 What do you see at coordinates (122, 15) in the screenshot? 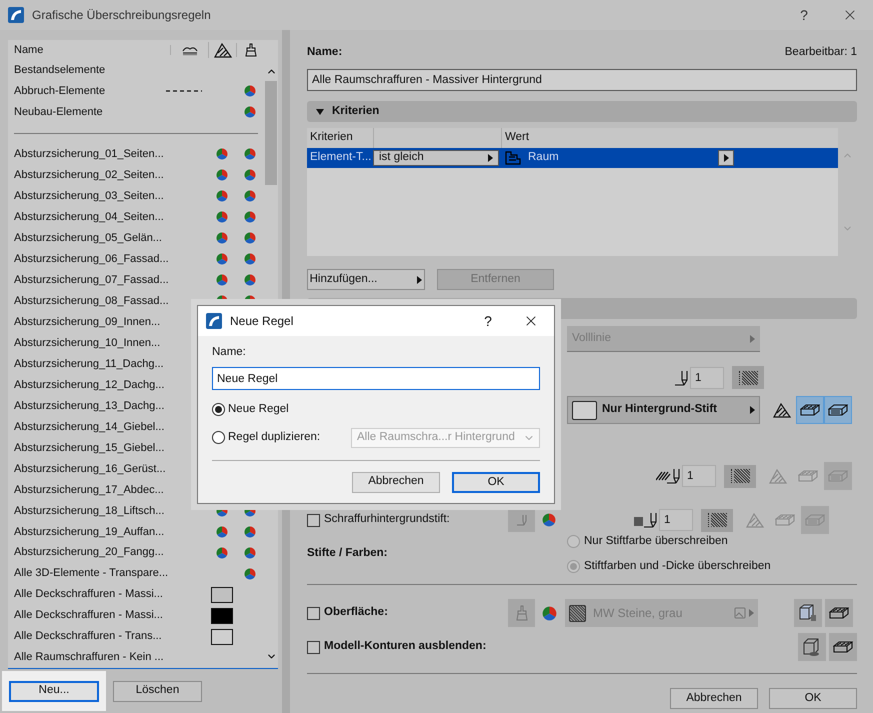
I see `window-title: Grafische Überschreibungsregeln` at bounding box center [122, 15].